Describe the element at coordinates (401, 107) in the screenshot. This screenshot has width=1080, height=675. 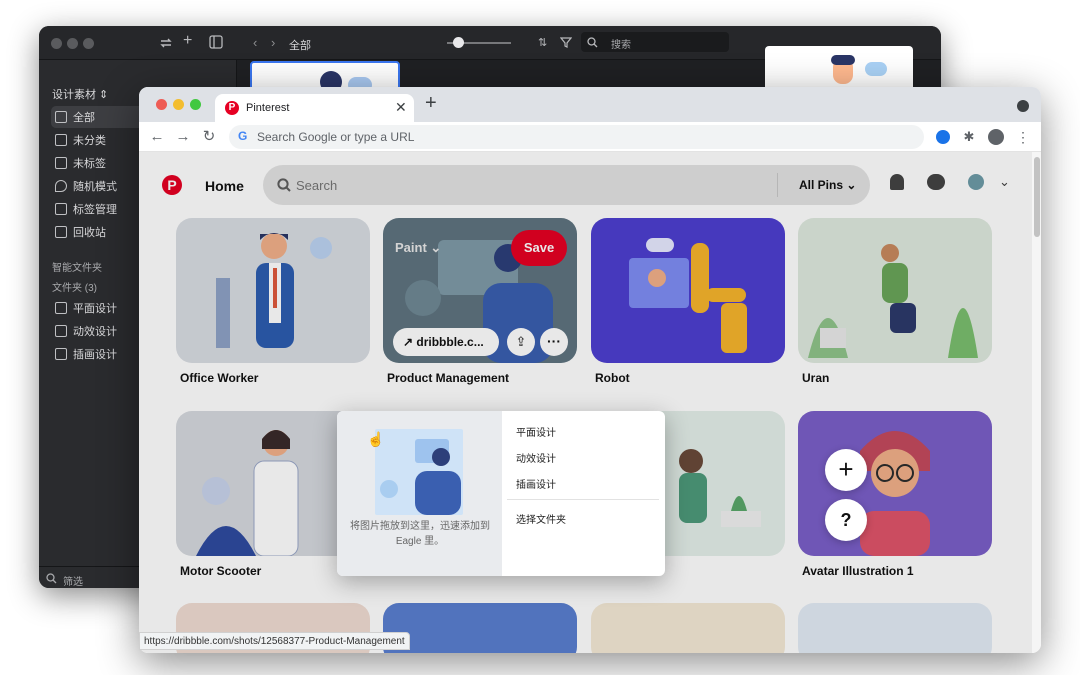
I see `close-tab-icon: ✕` at that location.